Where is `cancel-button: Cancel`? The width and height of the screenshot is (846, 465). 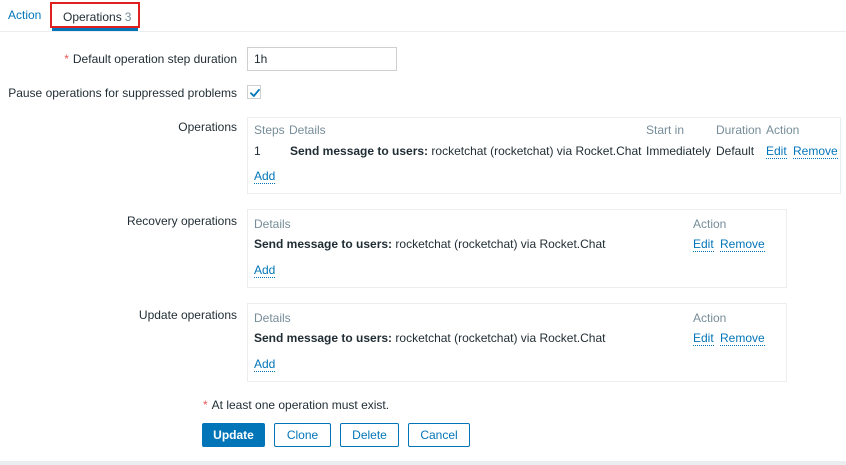 cancel-button: Cancel is located at coordinates (439, 435).